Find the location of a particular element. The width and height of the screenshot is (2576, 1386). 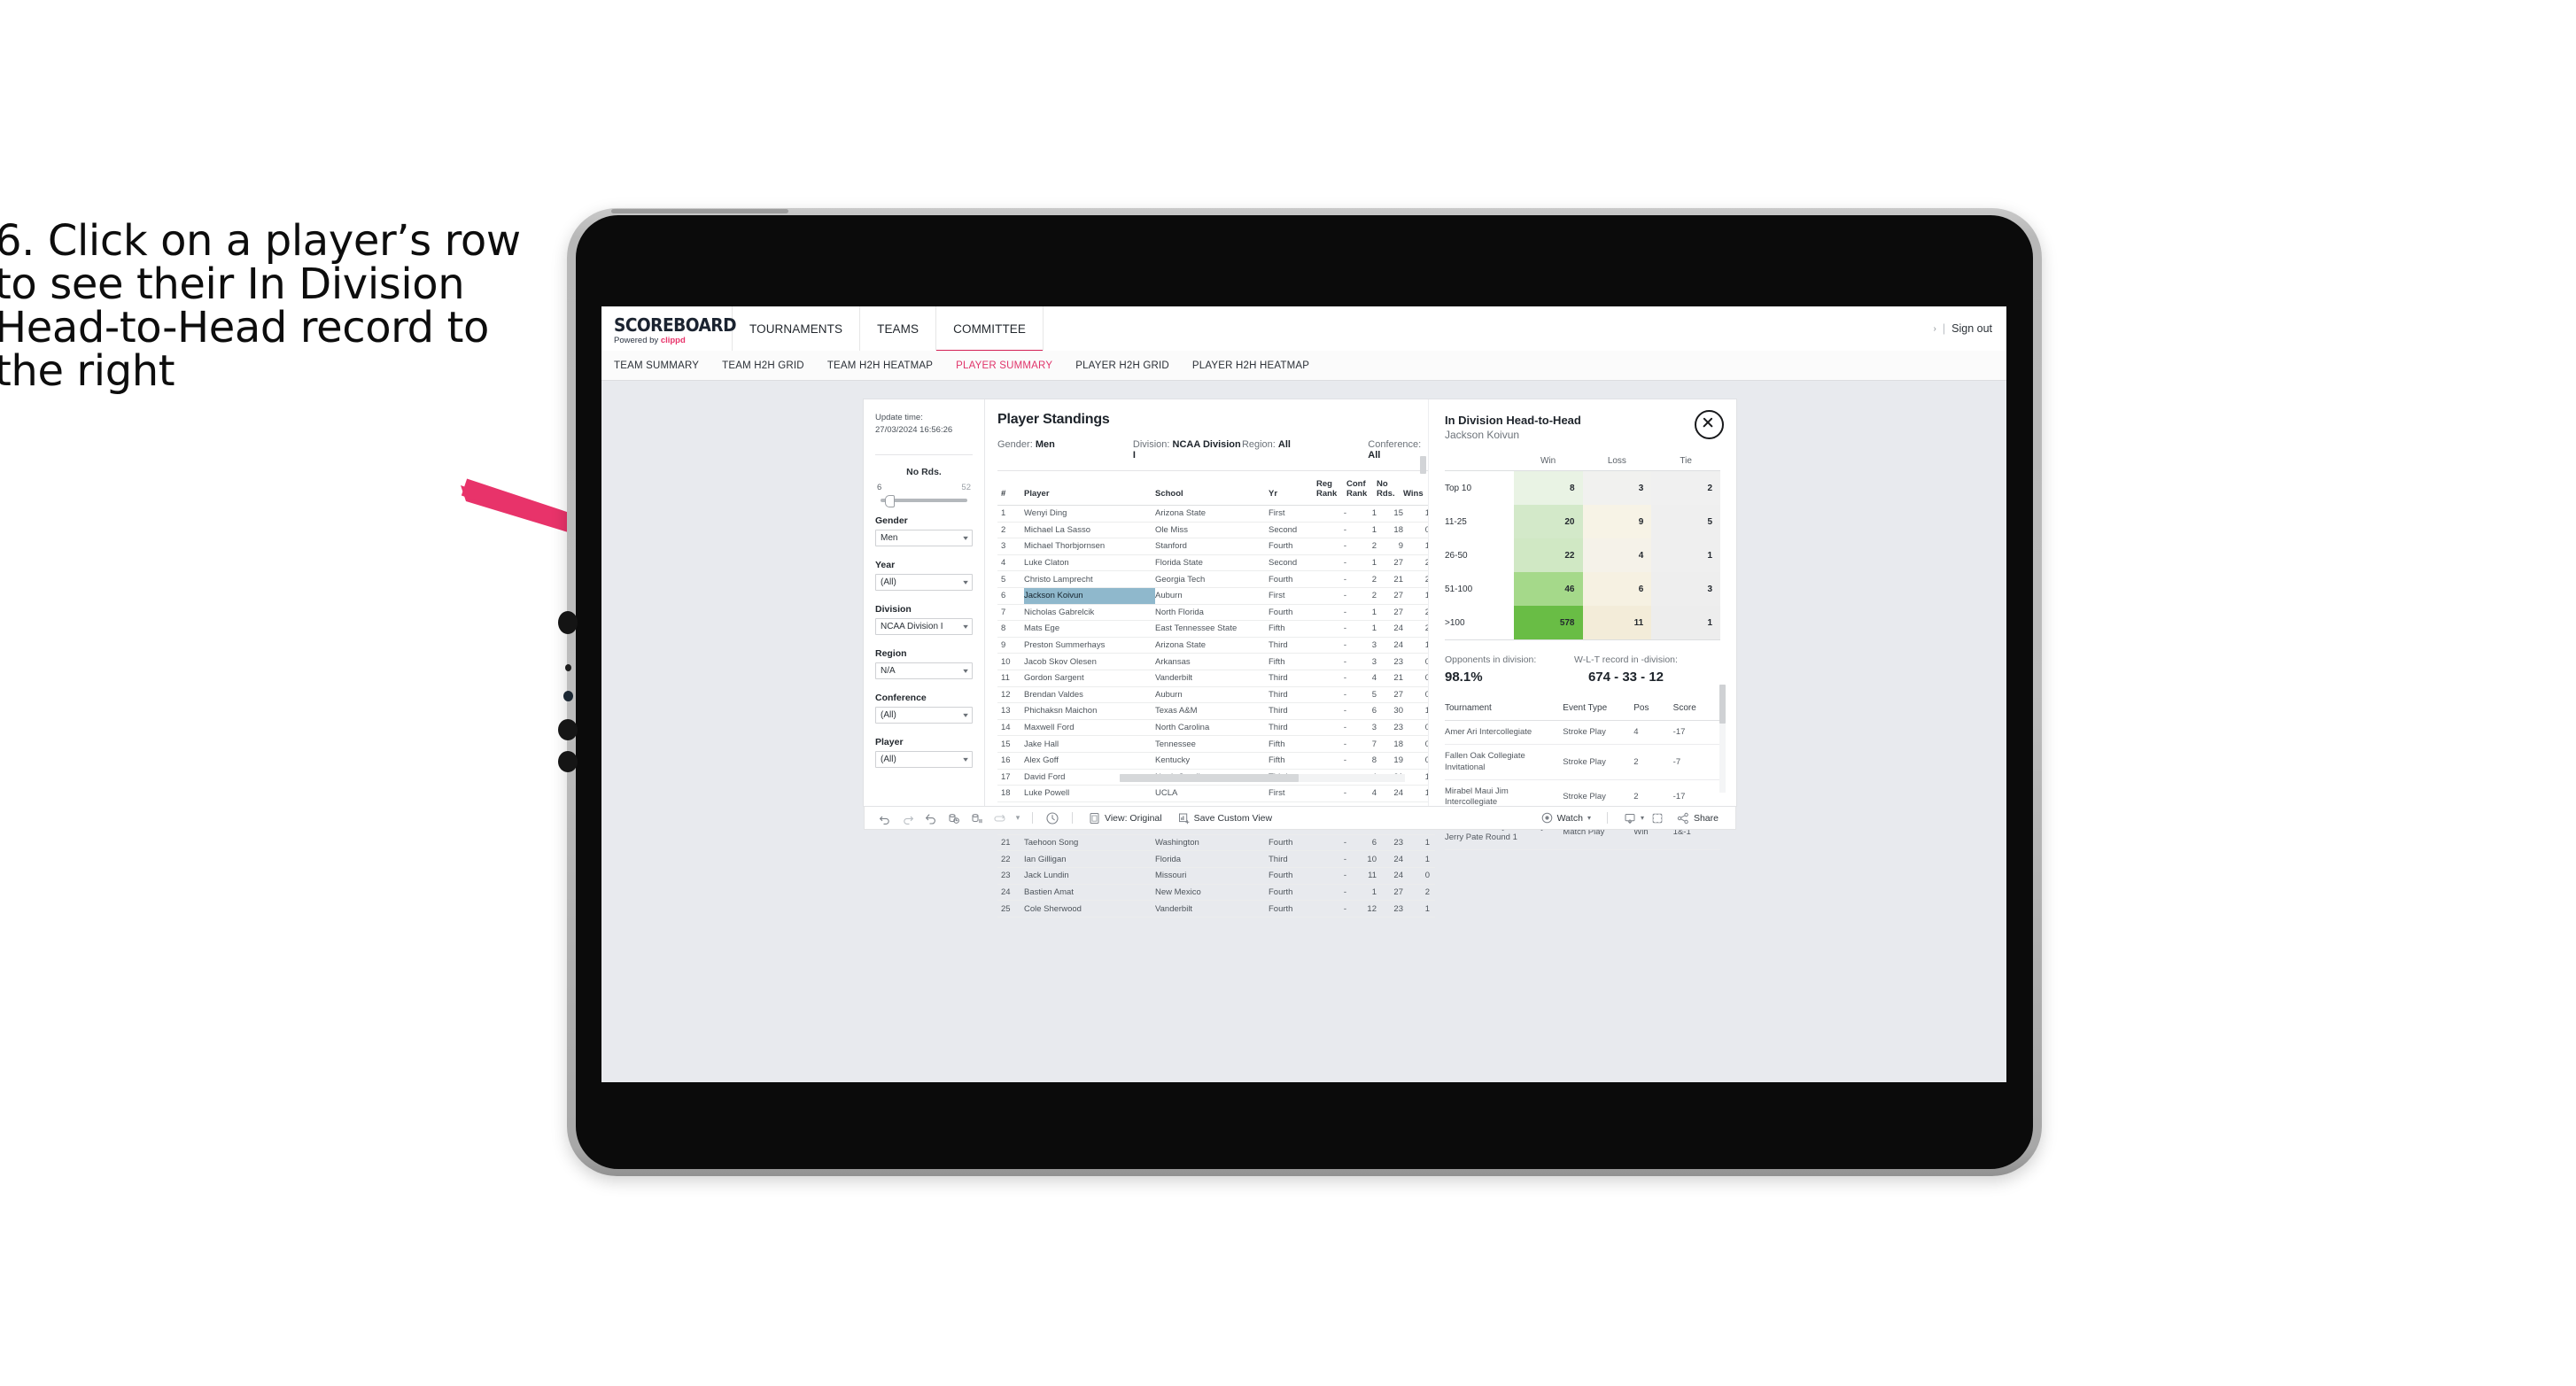

filter-division-select: NCAA Division I ▾ is located at coordinates (924, 626).